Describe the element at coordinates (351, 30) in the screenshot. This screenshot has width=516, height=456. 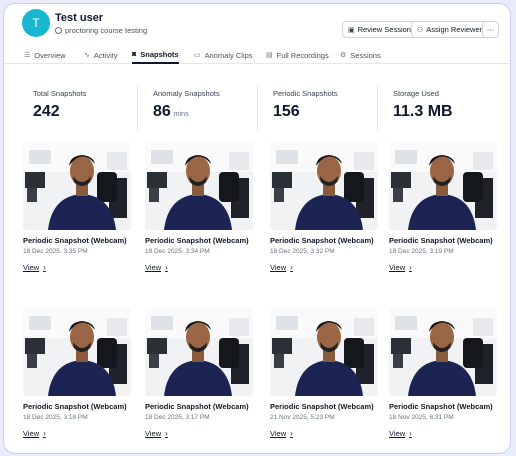
I see `review-icon: ▣` at that location.